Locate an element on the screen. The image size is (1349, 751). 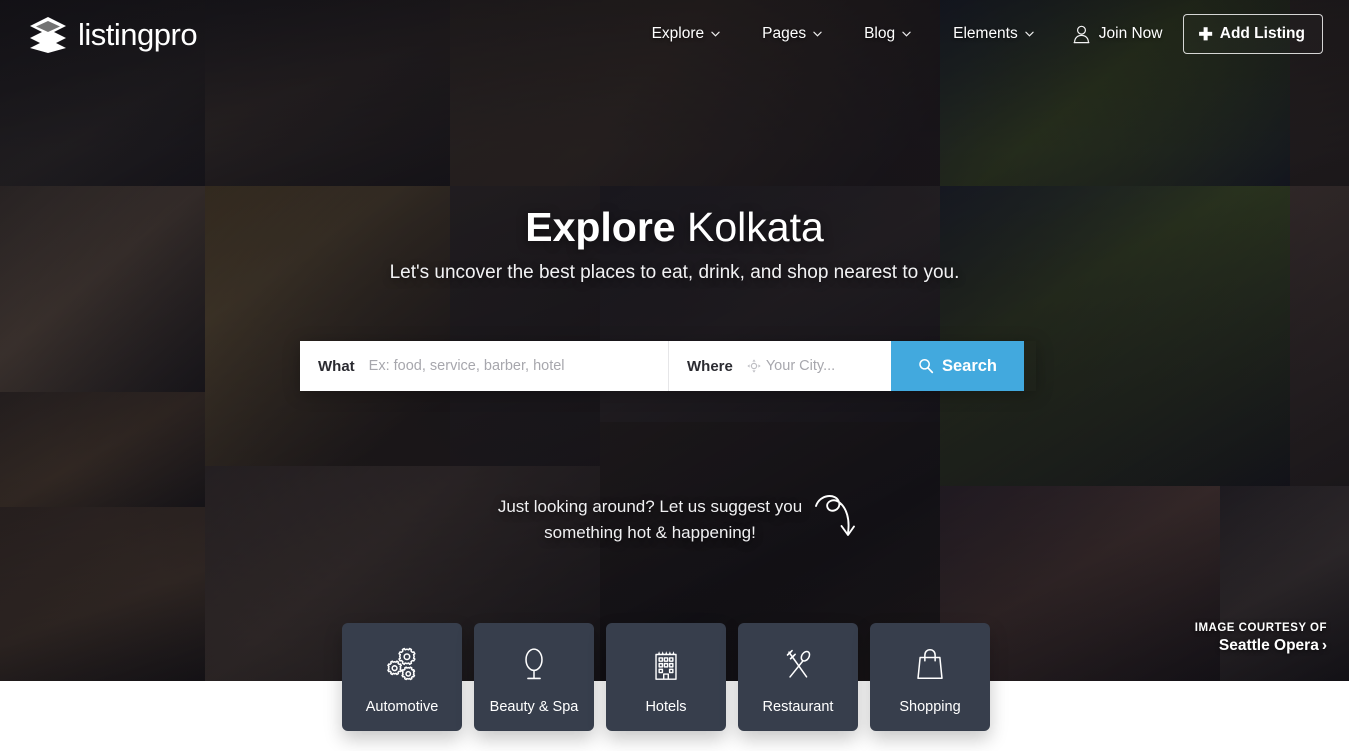
nav-label: Blog is located at coordinates (880, 33).